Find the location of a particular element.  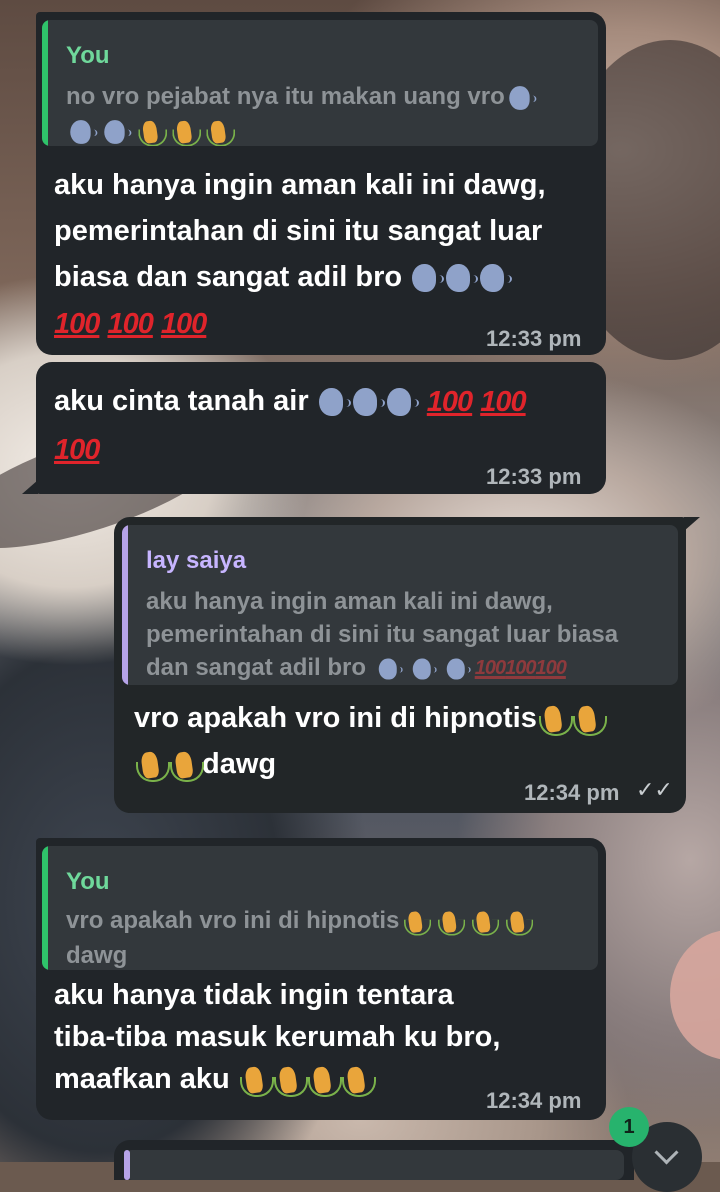

message-line: aku hanya ingin aman kali ini dawg, is located at coordinates (300, 185).